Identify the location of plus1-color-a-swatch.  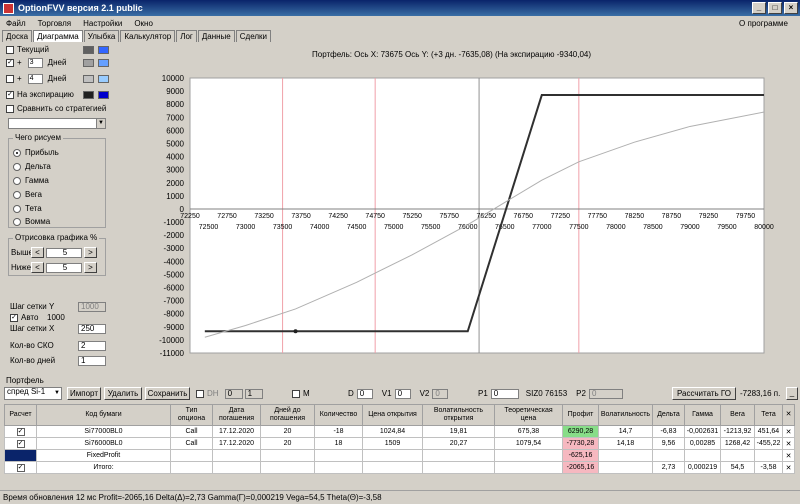
(88, 62).